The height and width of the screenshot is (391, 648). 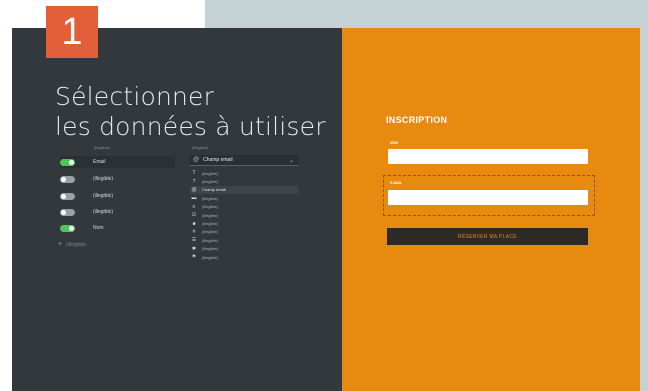 What do you see at coordinates (194, 173) in the screenshot?
I see `text-icon: T` at bounding box center [194, 173].